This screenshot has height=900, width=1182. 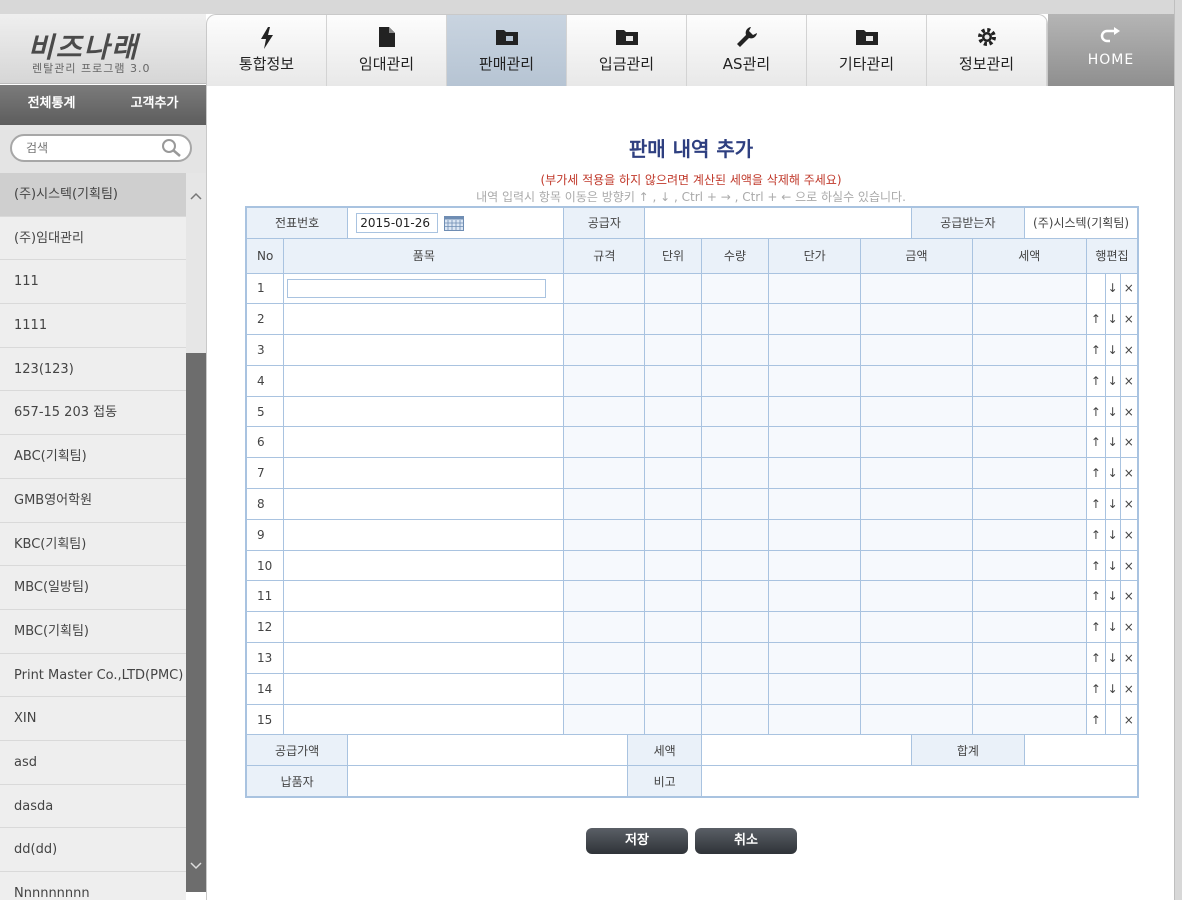 What do you see at coordinates (93, 239) in the screenshot?
I see `client-item: (주)임대관리` at bounding box center [93, 239].